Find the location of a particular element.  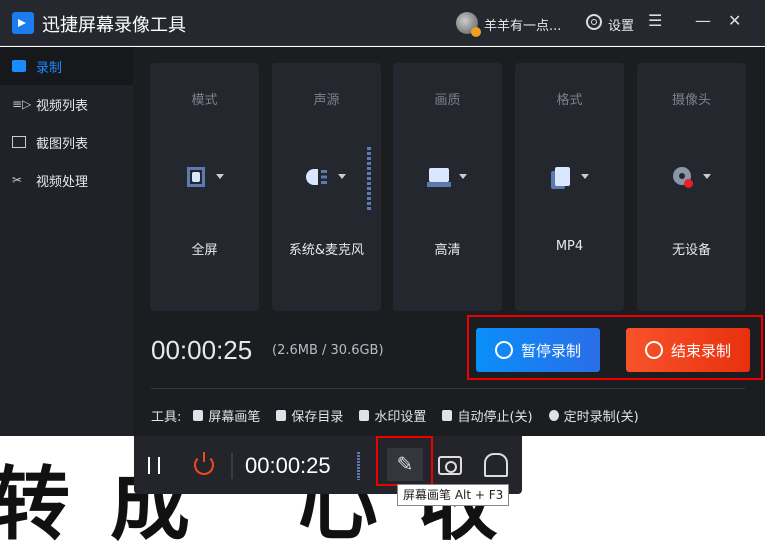

menu-icon: ☰ is located at coordinates (655, 20).